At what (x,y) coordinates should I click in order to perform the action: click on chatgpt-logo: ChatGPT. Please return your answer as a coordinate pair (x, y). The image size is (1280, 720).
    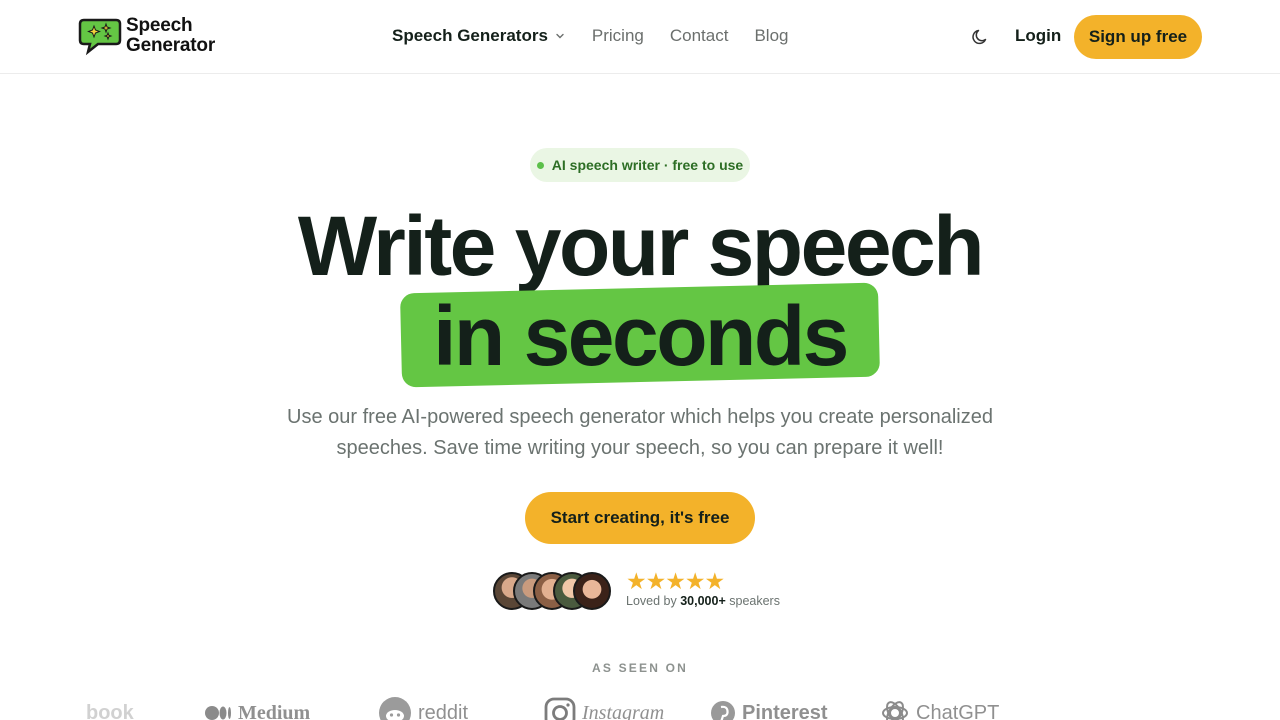
    Looking at the image, I should click on (939, 709).